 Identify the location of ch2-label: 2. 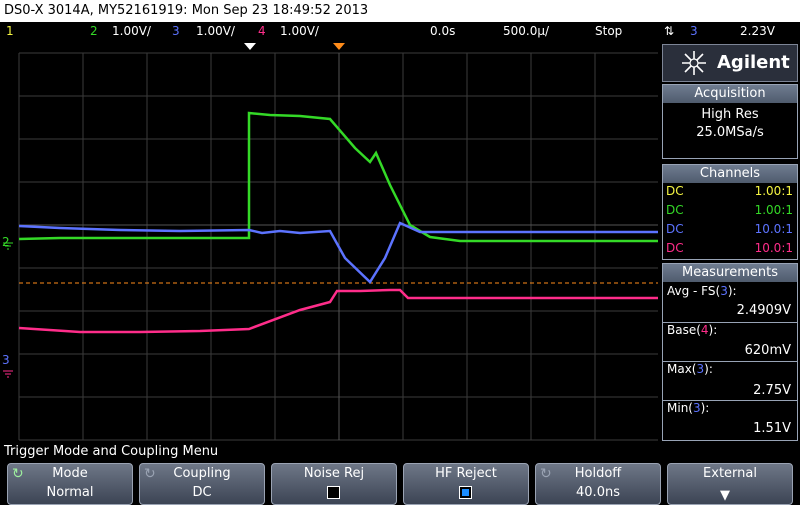
(94, 31).